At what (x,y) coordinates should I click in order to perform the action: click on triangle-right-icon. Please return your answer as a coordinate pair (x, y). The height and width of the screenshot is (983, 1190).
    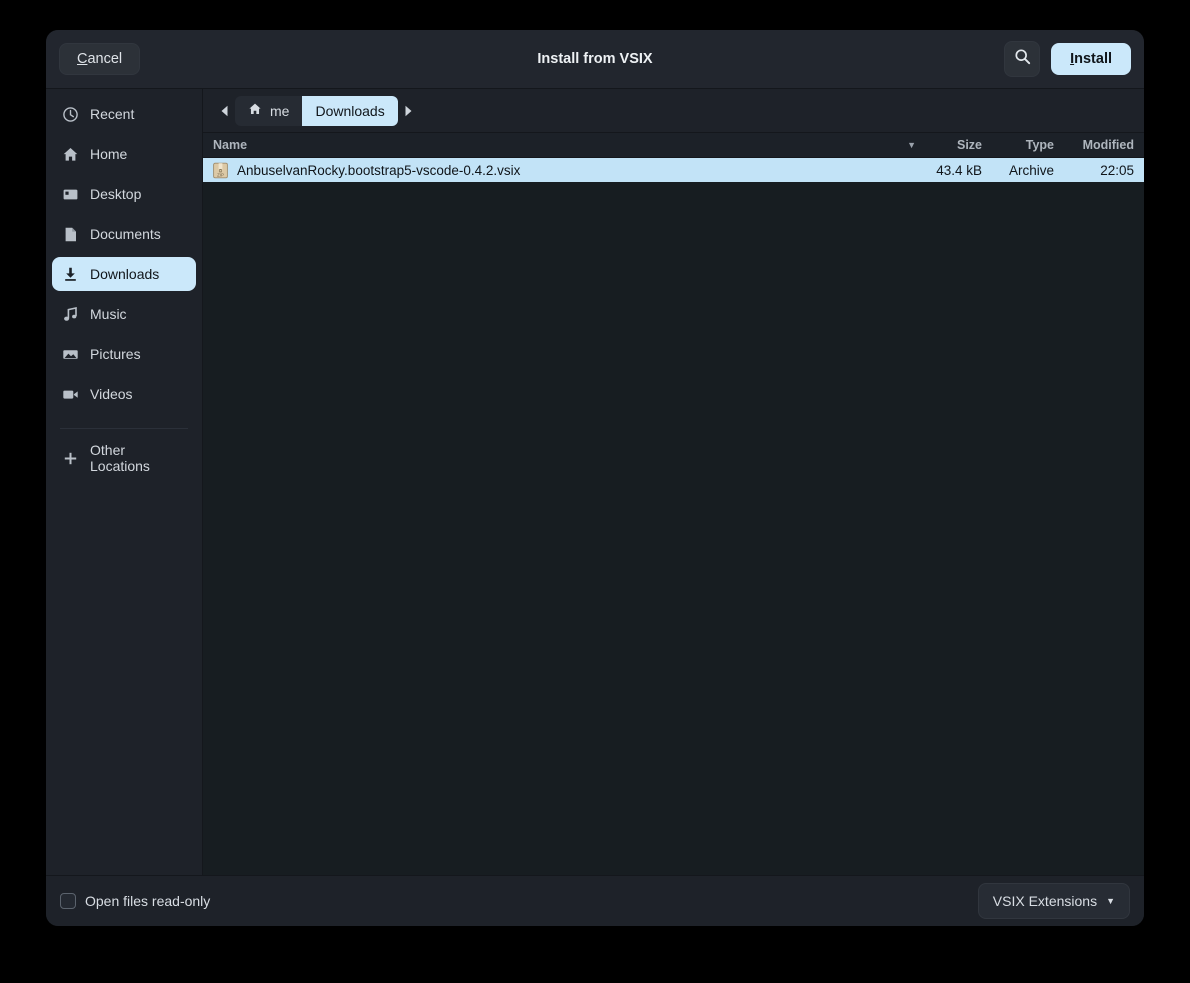
    Looking at the image, I should click on (409, 111).